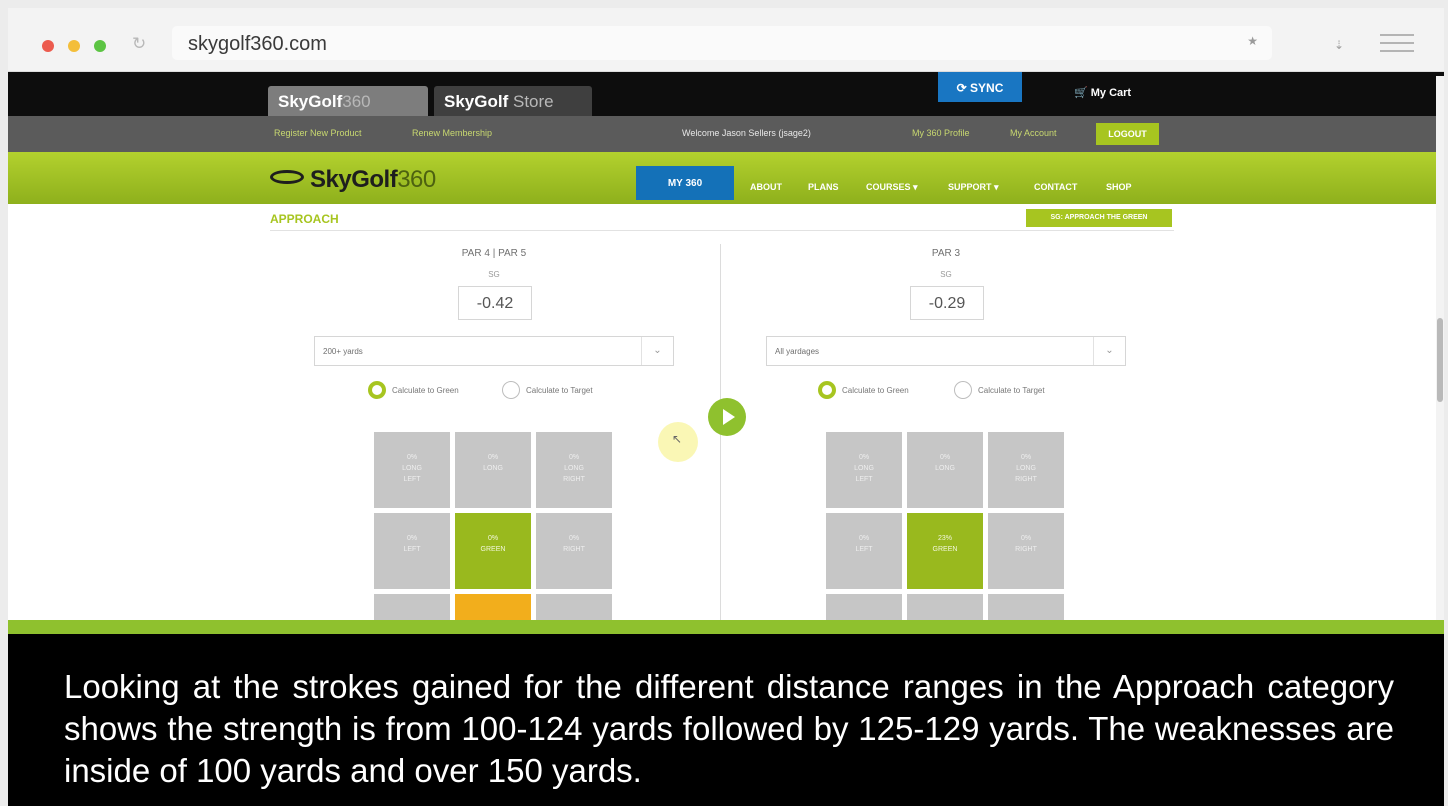 Image resolution: width=1448 pixels, height=806 pixels. I want to click on sync-button: ⟳ SYNC, so click(980, 87).